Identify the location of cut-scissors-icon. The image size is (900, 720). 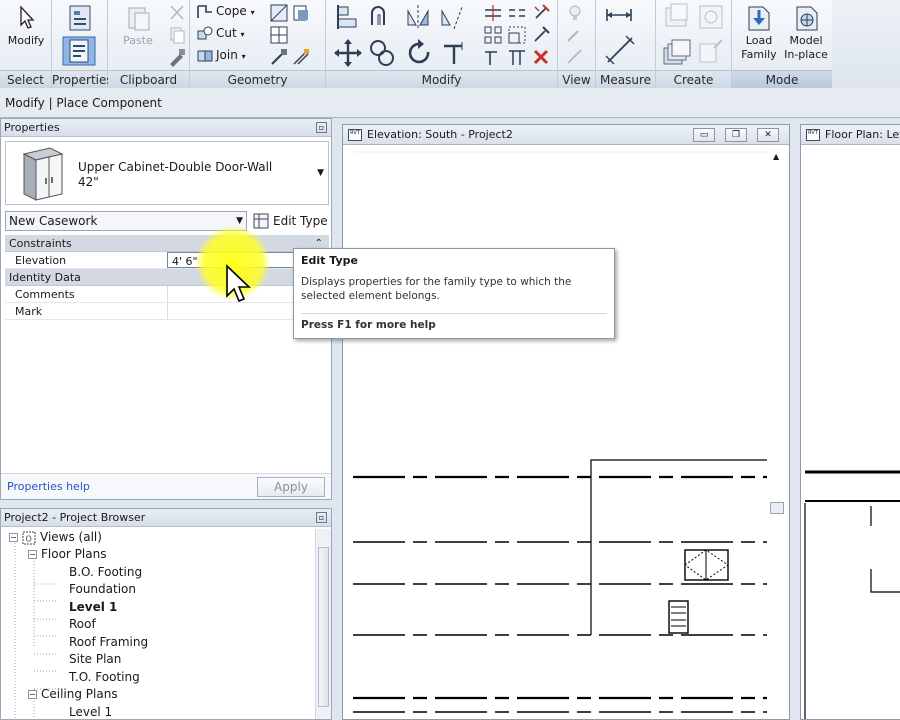
(177, 13).